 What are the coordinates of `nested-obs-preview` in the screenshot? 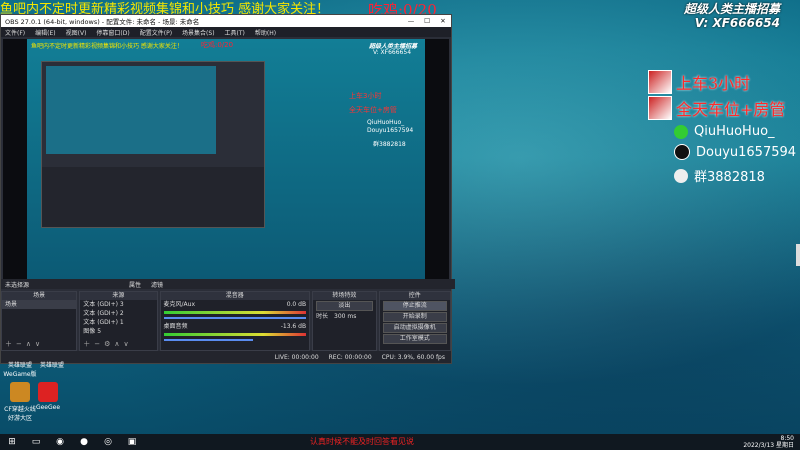 It's located at (153, 144).